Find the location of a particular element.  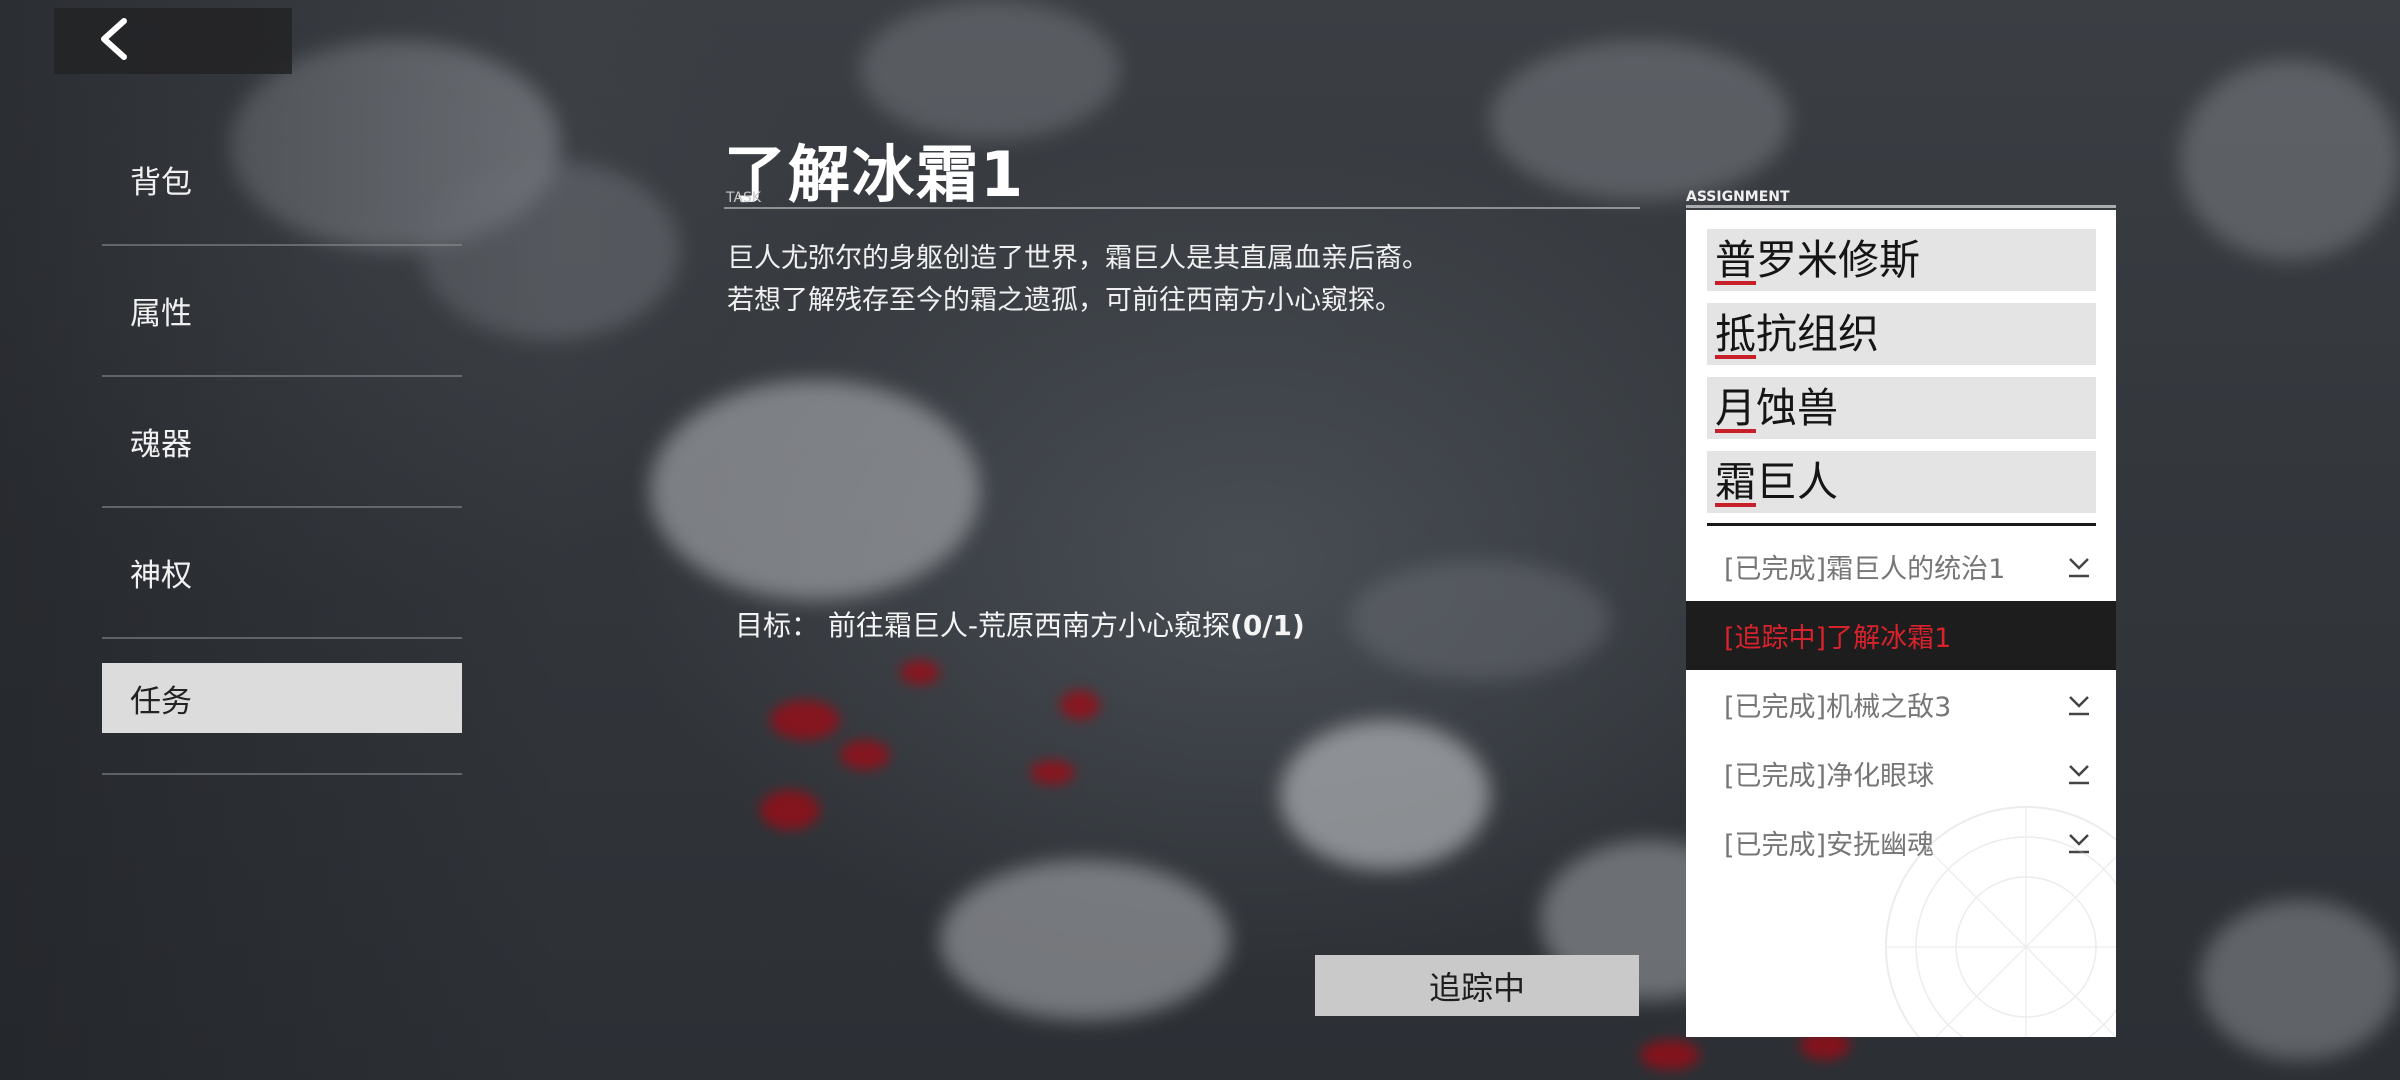

task-section-tag: TASK is located at coordinates (744, 198).